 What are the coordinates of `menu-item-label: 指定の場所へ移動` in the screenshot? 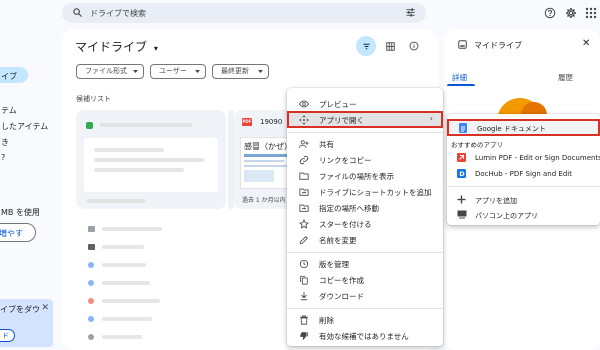 It's located at (349, 208).